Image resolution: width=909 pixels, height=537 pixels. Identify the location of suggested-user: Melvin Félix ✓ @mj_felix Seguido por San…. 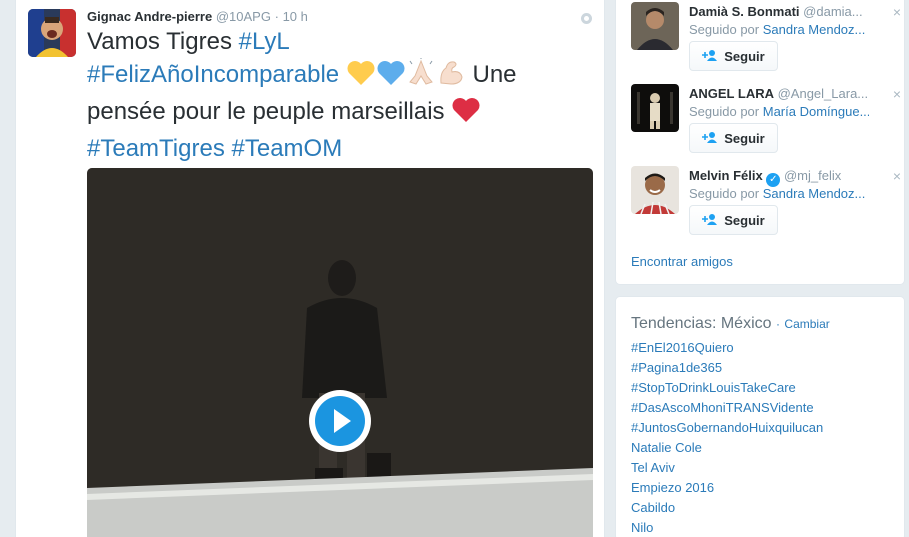
(766, 206).